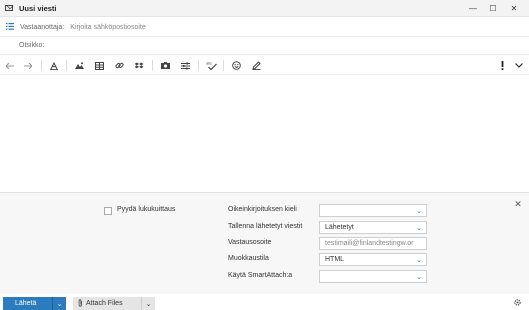  I want to click on clear-format-icon, so click(54, 65).